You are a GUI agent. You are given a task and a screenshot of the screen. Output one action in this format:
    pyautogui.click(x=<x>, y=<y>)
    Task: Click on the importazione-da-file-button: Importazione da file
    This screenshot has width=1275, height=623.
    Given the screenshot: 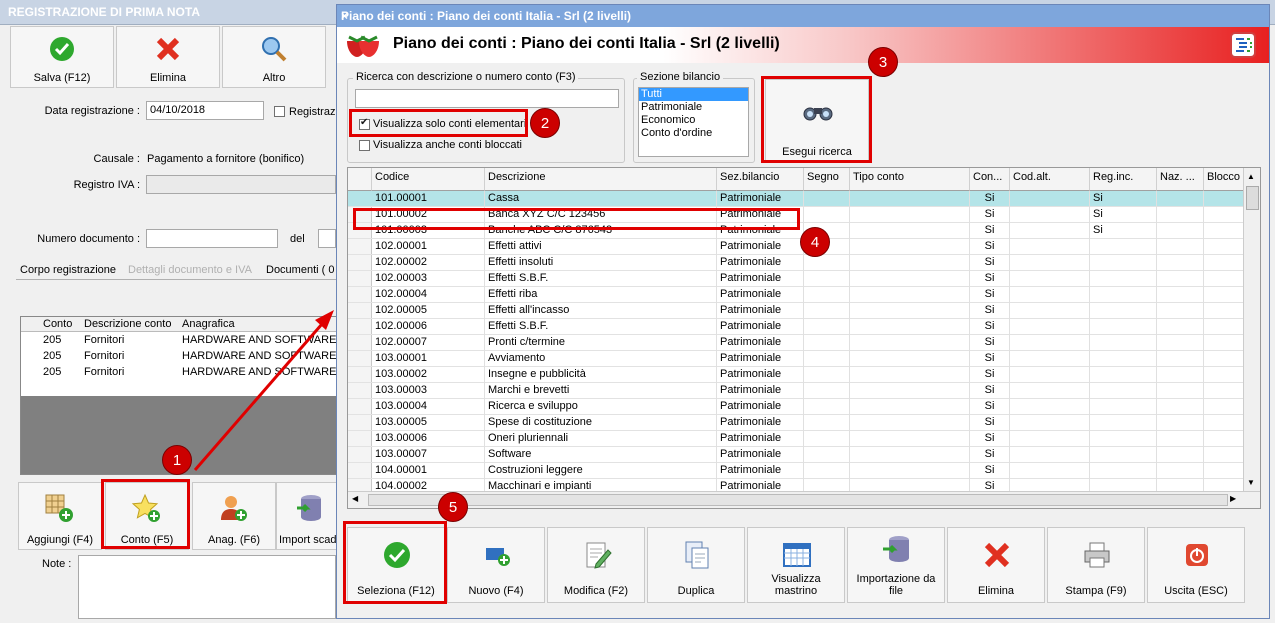 What is the action you would take?
    pyautogui.click(x=896, y=565)
    